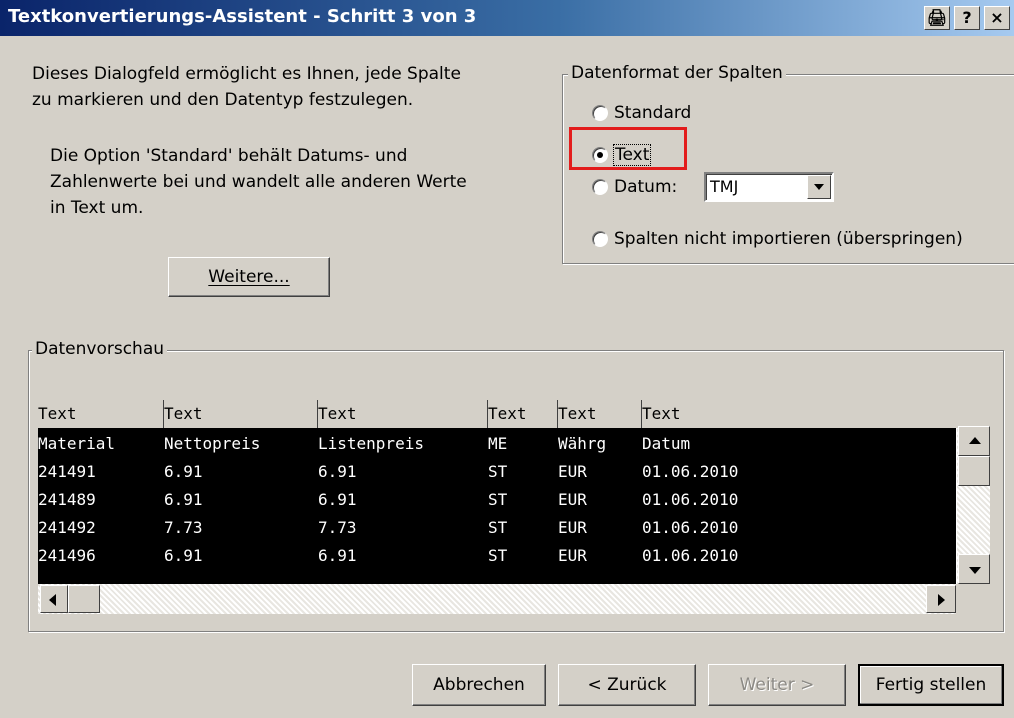 Image resolution: width=1014 pixels, height=718 pixels. Describe the element at coordinates (769, 187) in the screenshot. I see `date-format-select: TMJ` at that location.